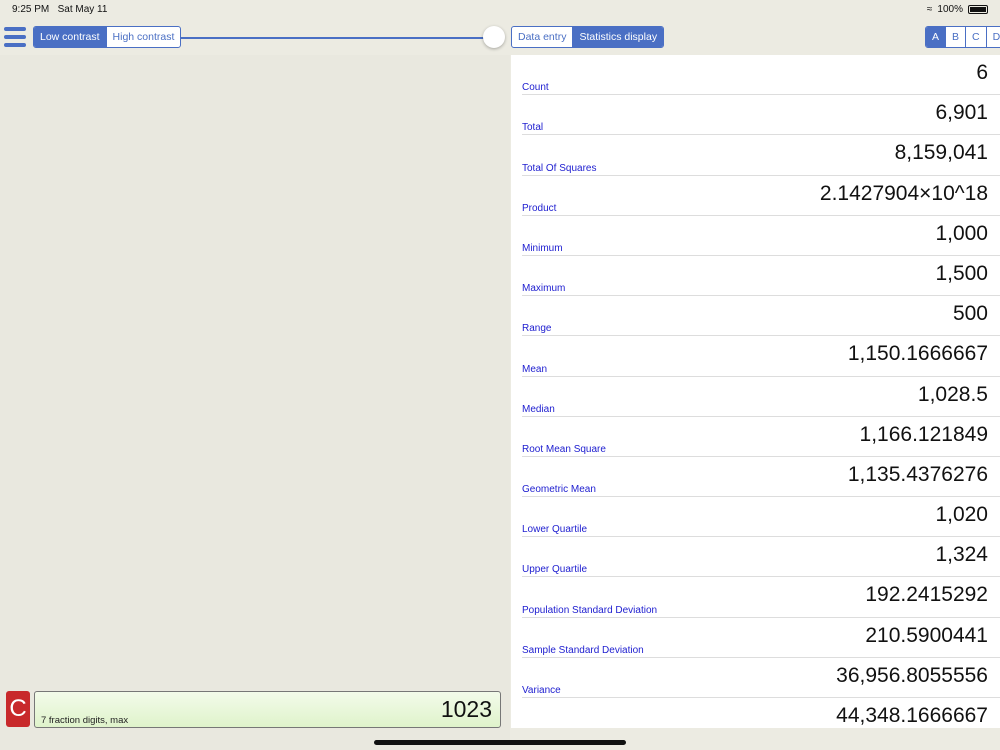  Describe the element at coordinates (538, 409) in the screenshot. I see `stat-label: Median` at that location.